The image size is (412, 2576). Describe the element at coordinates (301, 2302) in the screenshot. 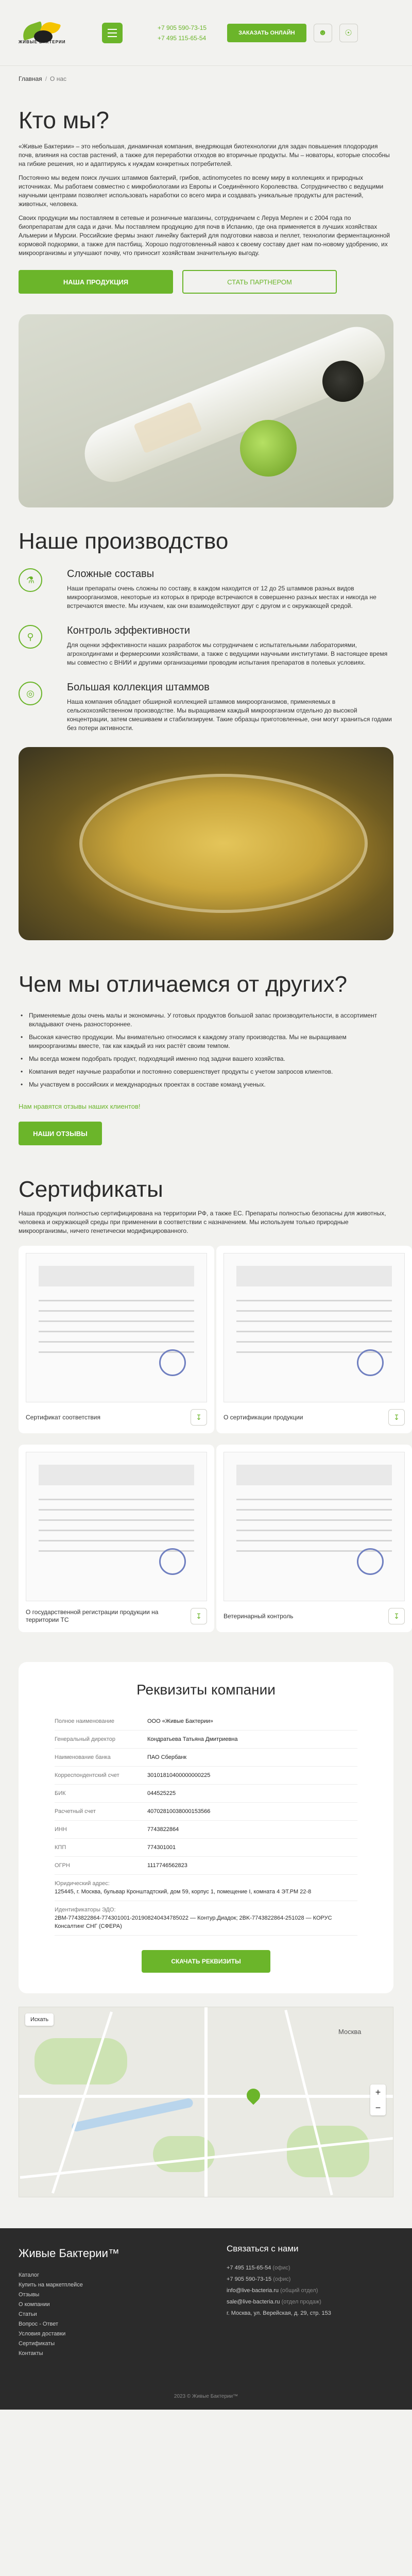

I see `footer-email-2-note: (отдел продаж)` at that location.